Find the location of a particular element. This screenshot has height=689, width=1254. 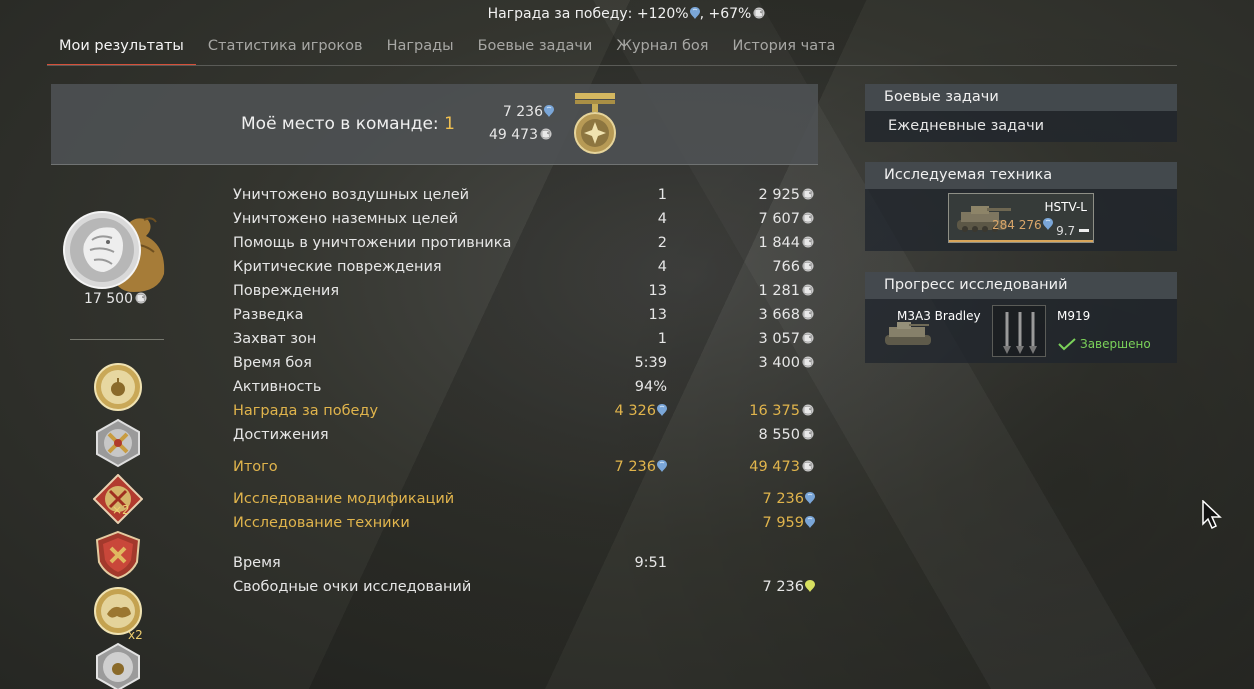

tab-my-results: Мои результаты is located at coordinates (121, 50).